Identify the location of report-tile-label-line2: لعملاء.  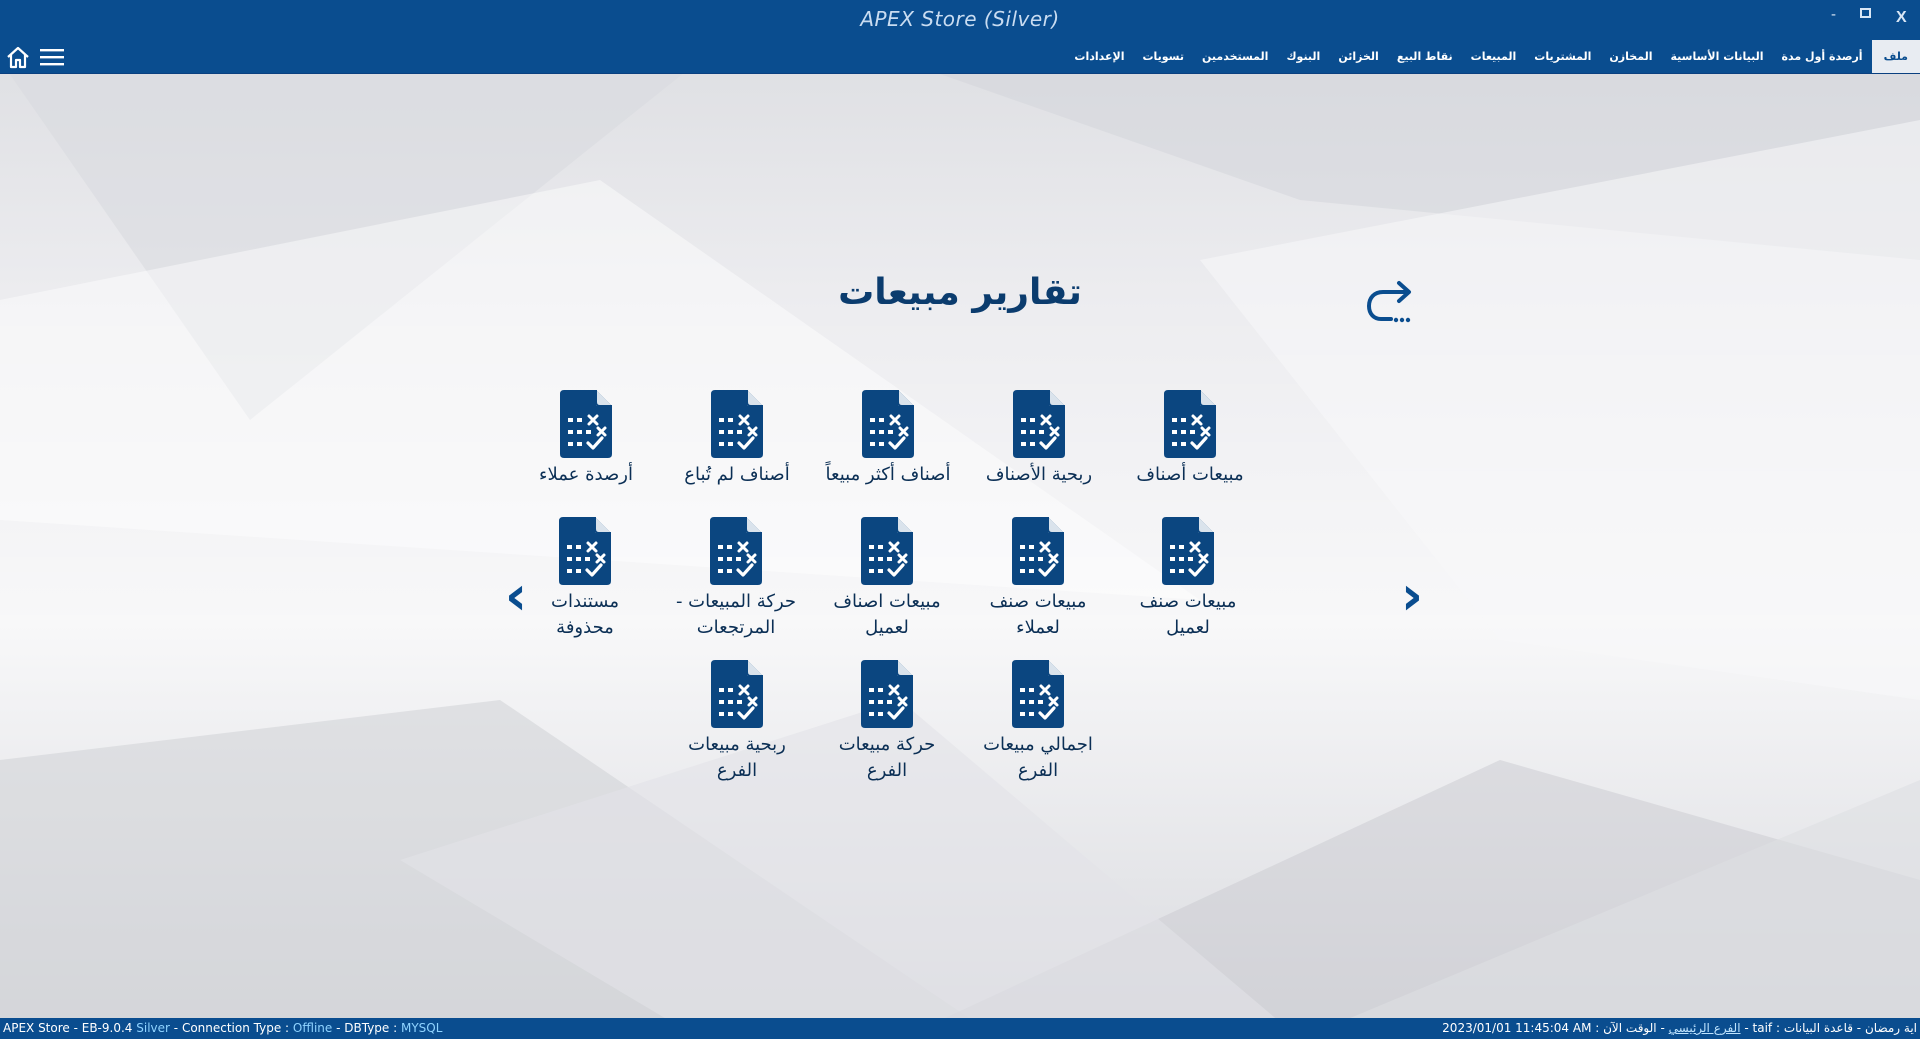
(1038, 627).